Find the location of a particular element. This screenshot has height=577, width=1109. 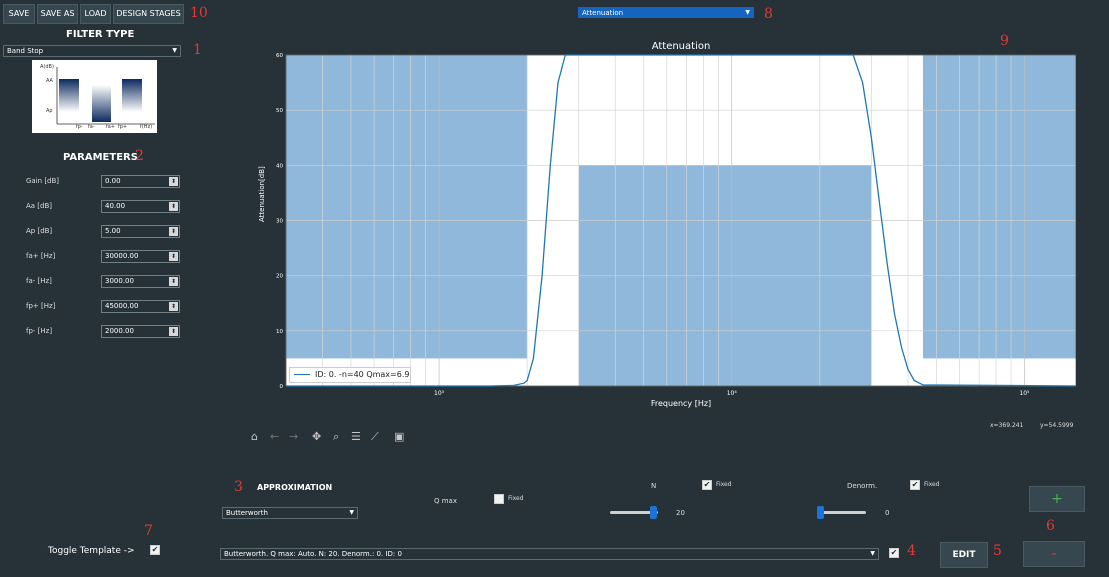

design-stages-button: DESIGN STAGES is located at coordinates (148, 14).